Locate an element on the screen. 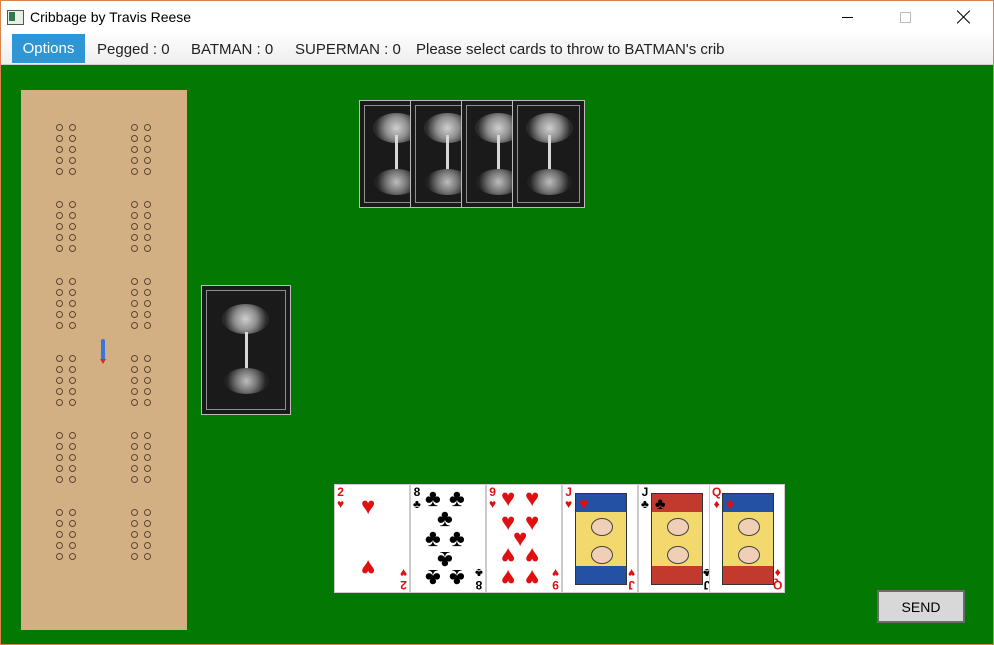  superman-score: SUPERMAN : 0 is located at coordinates (348, 49).